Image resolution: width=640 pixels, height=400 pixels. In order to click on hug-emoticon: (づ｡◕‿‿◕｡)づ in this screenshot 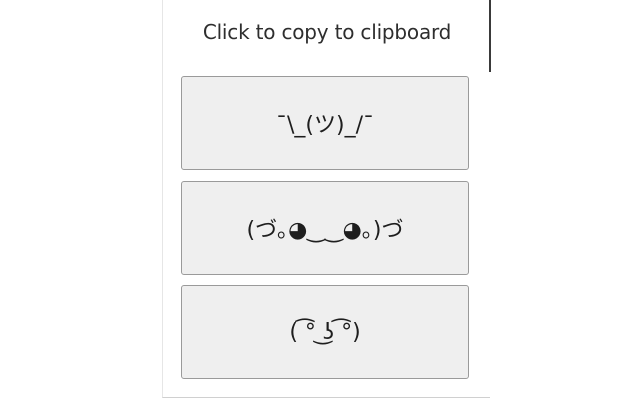, I will do `click(325, 230)`.